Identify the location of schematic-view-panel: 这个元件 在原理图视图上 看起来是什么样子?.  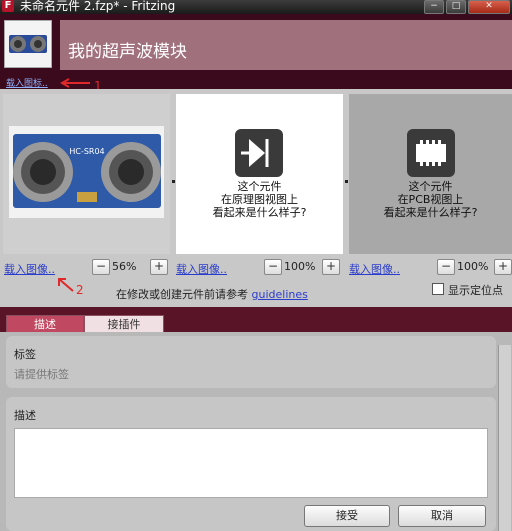
(259, 174).